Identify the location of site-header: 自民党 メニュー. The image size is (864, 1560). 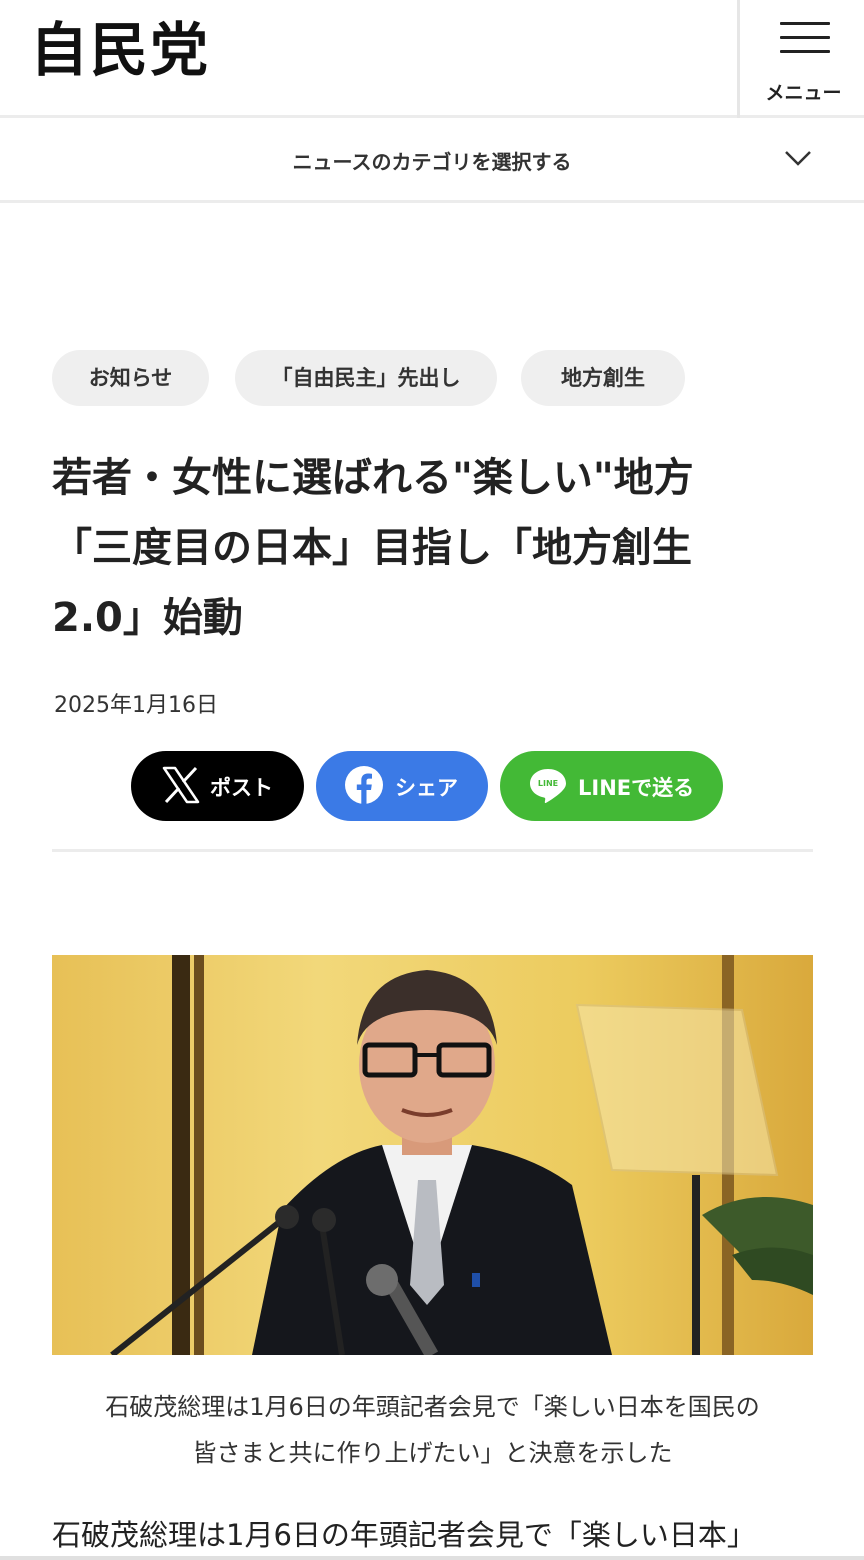
(432, 59).